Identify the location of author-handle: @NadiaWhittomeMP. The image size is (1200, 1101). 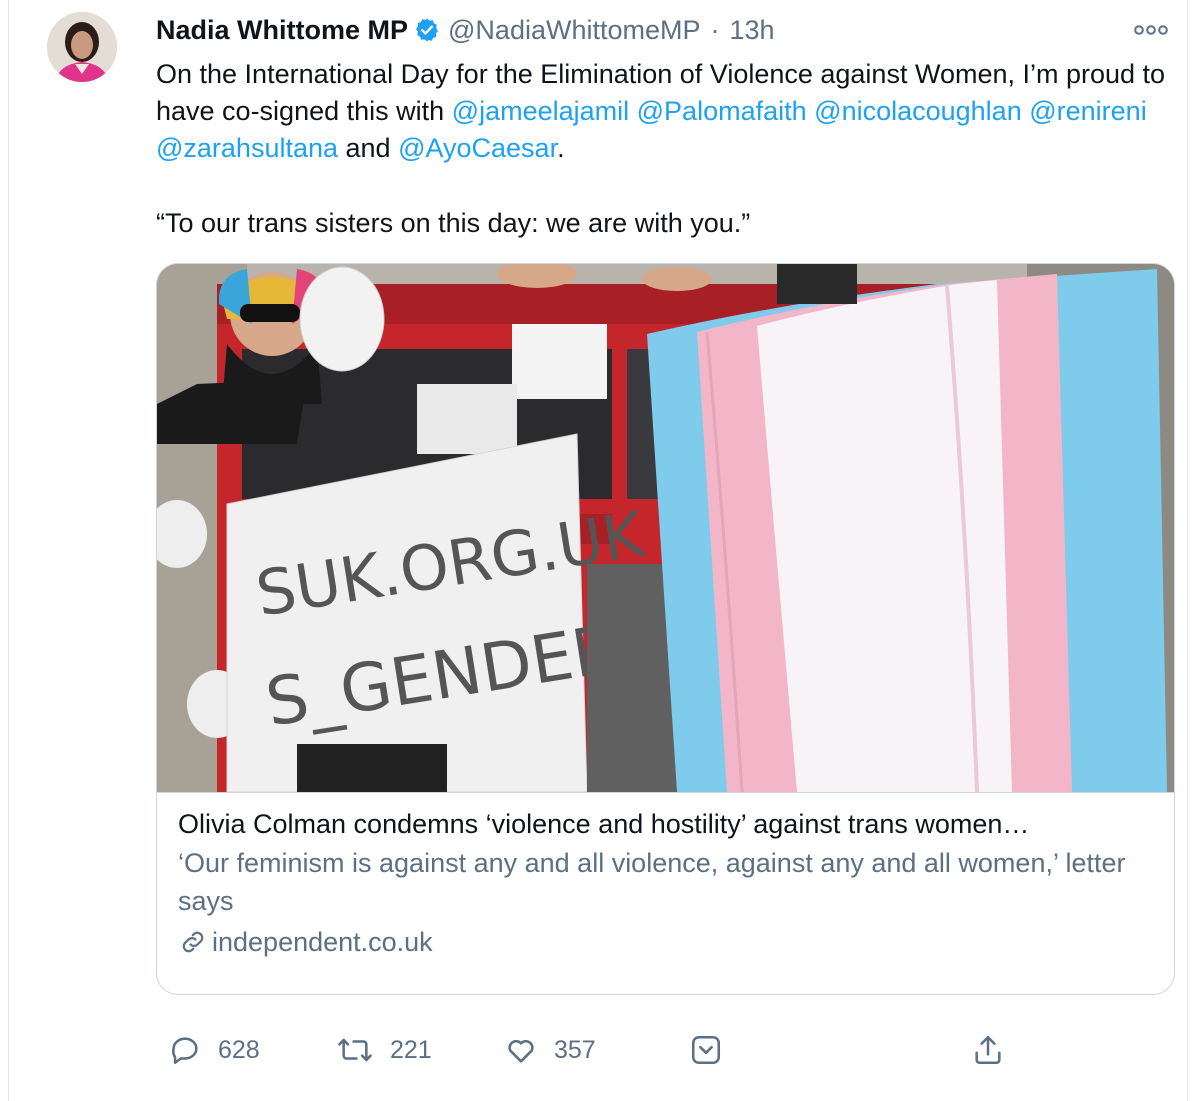
(574, 30).